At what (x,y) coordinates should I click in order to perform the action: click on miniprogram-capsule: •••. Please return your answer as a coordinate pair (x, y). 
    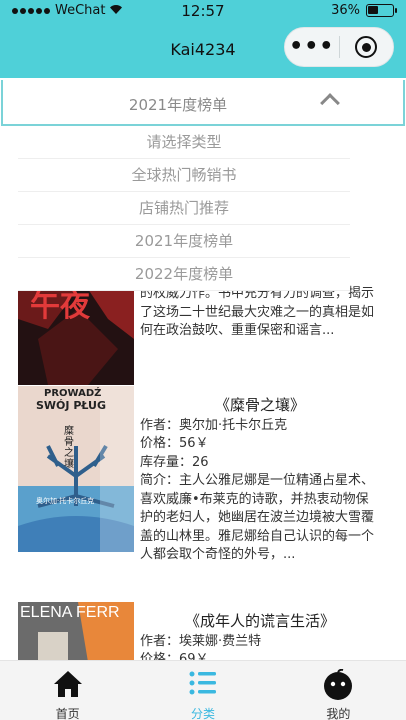
    Looking at the image, I should click on (339, 47).